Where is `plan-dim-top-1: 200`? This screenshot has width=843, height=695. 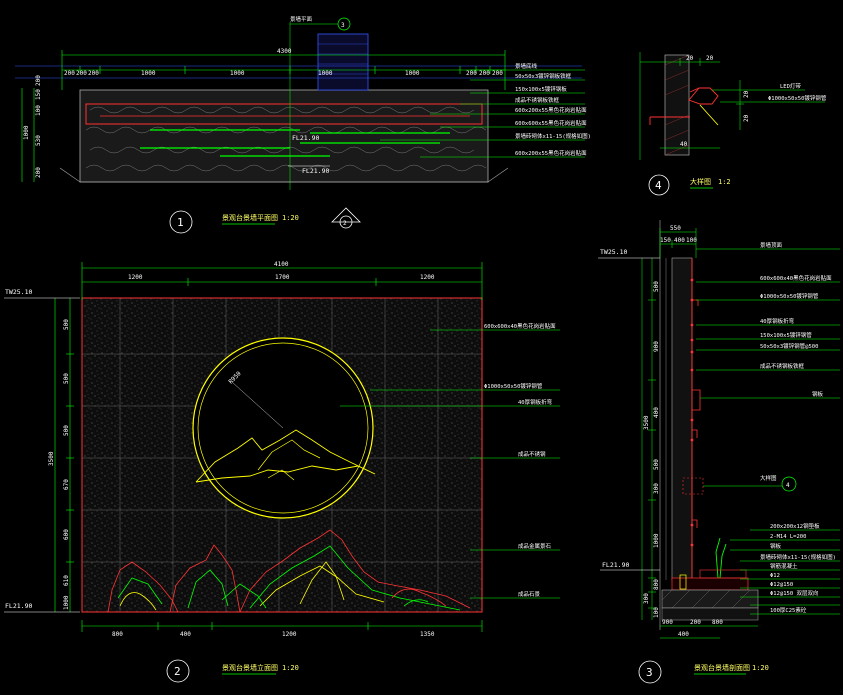 plan-dim-top-1: 200 is located at coordinates (69, 73).